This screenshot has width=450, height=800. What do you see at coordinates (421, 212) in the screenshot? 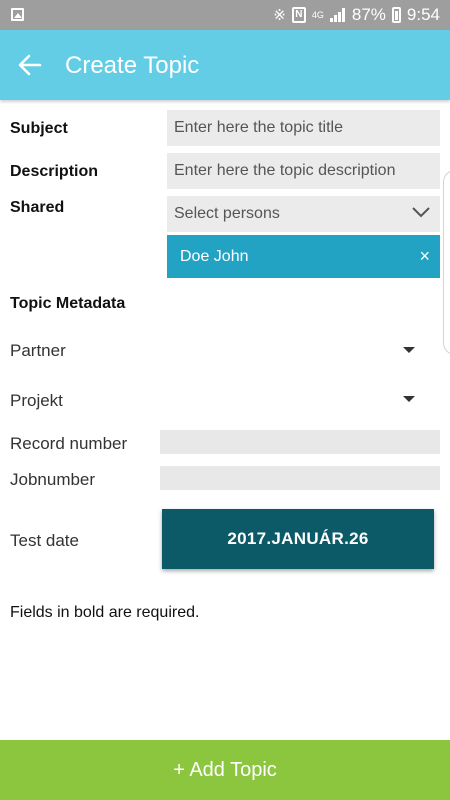
I see `chevron-down-icon` at bounding box center [421, 212].